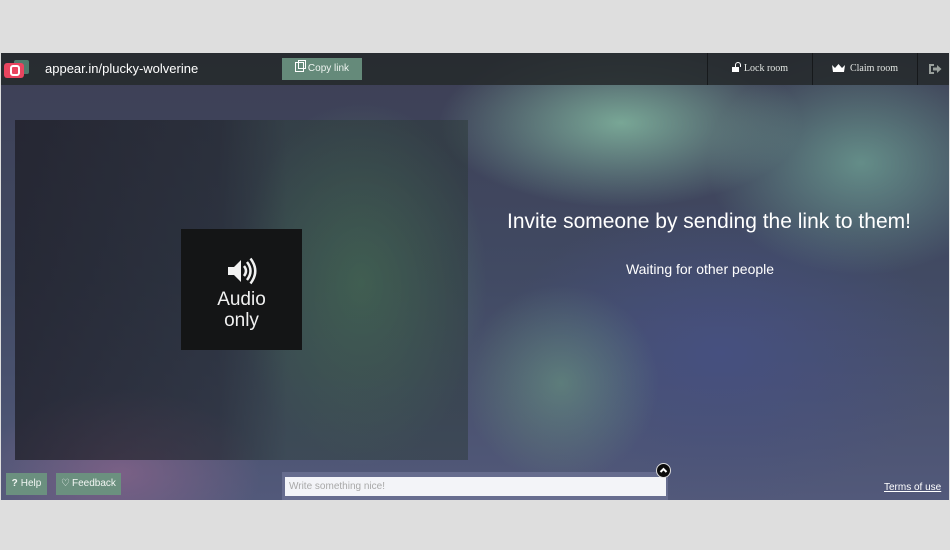  Describe the element at coordinates (94, 483) in the screenshot. I see `feedback-label: Feedback` at that location.